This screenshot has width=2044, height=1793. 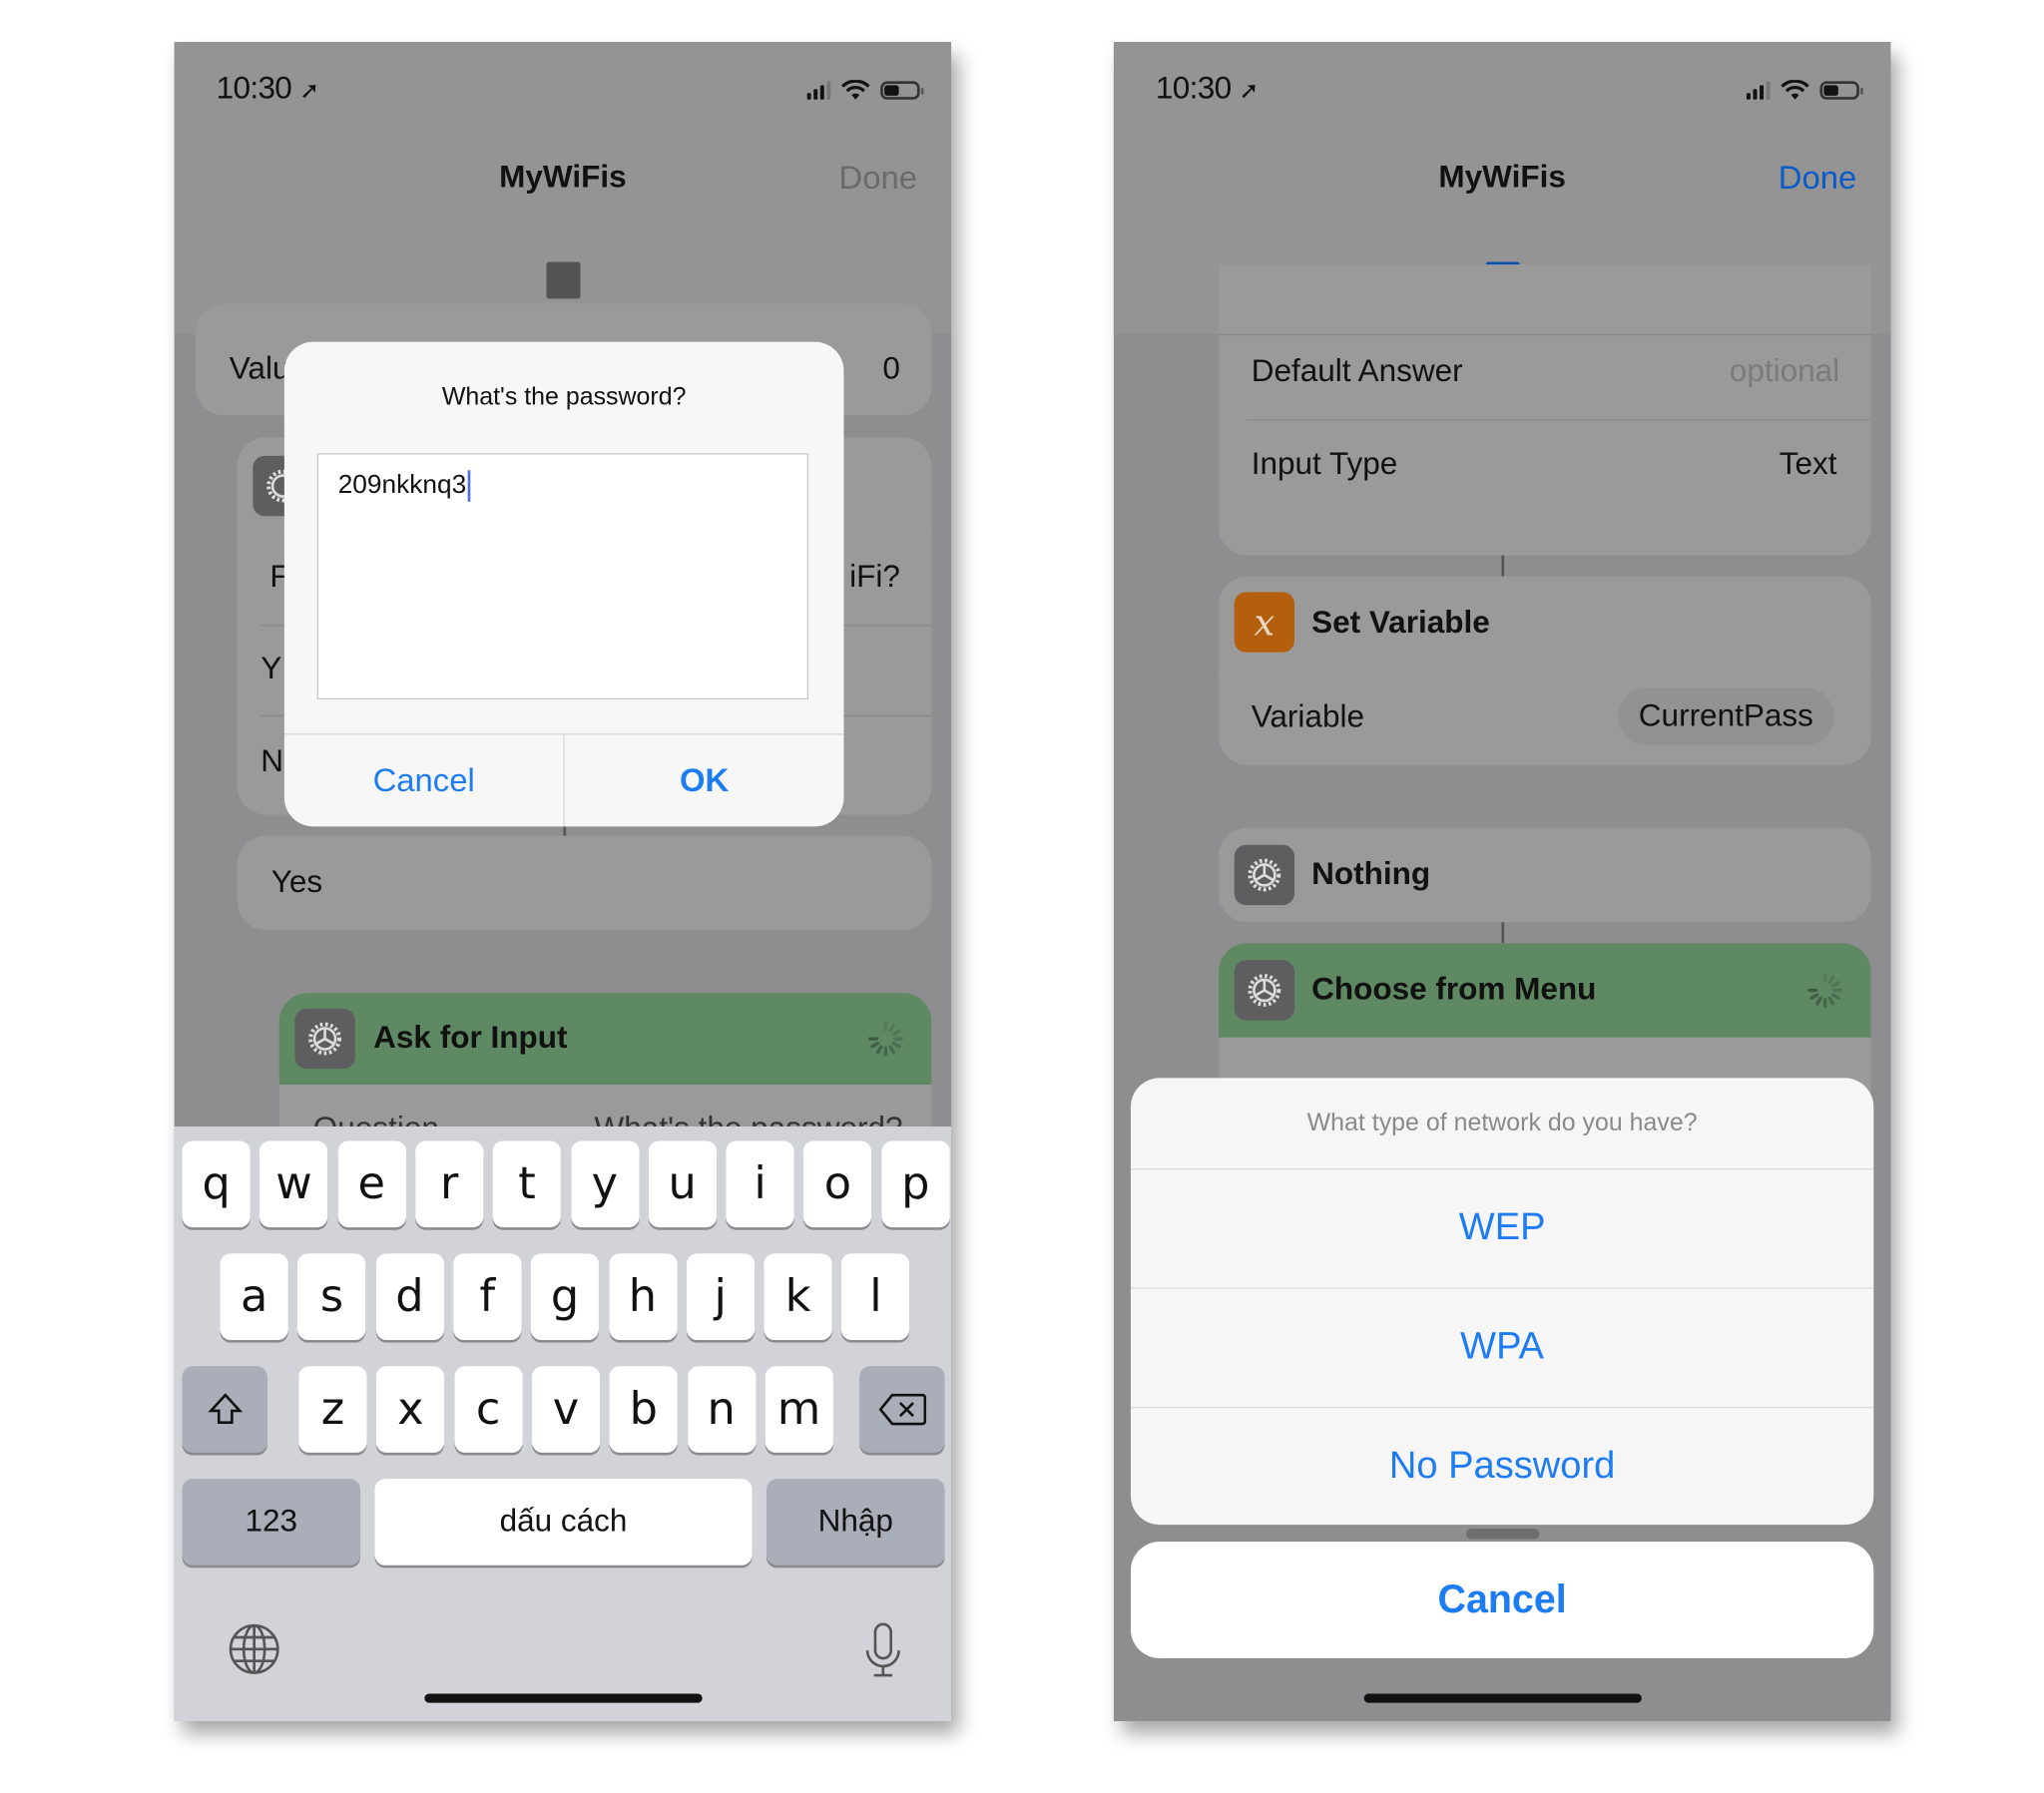 I want to click on numbers-key: 123, so click(x=271, y=1522).